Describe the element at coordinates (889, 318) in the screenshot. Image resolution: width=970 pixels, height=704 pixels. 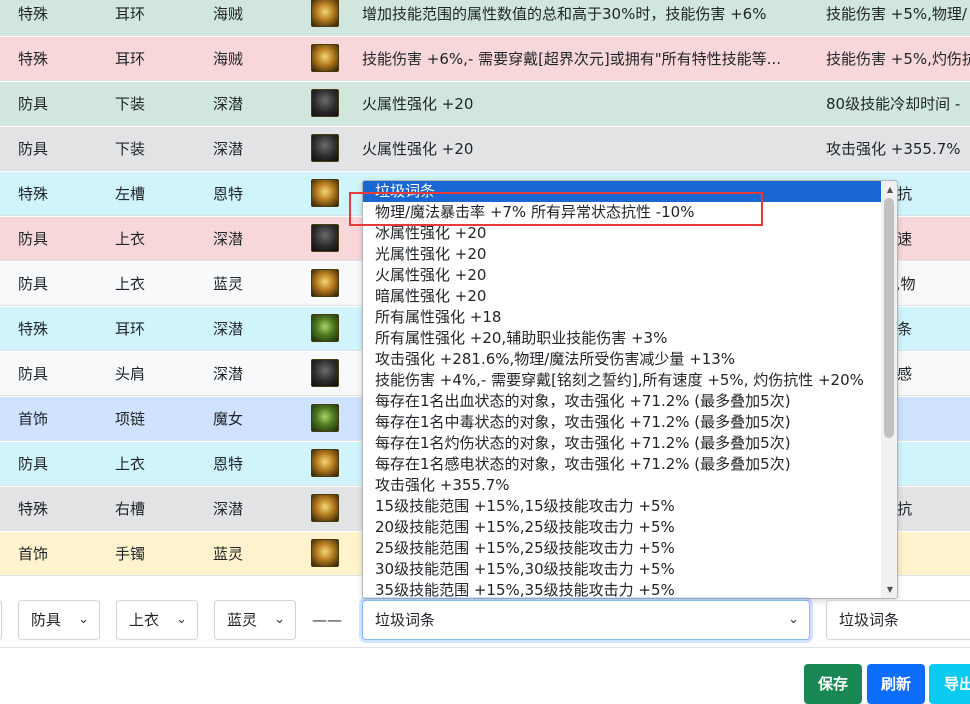
I see `scroll-thumb` at that location.